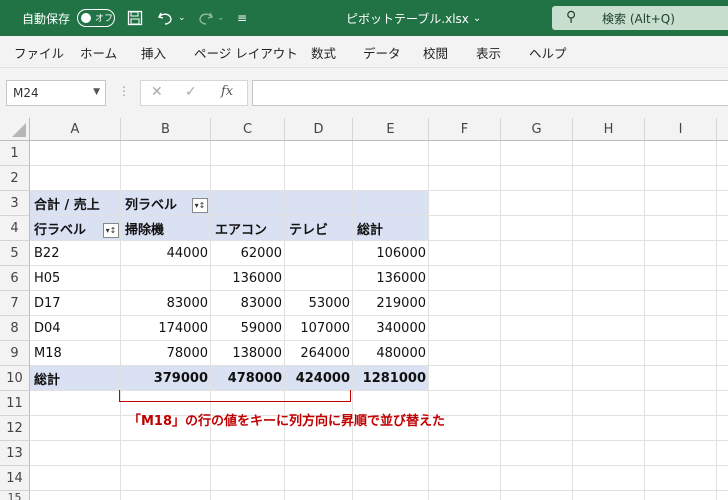  What do you see at coordinates (391, 129) in the screenshot?
I see `column-header-e: E` at bounding box center [391, 129].